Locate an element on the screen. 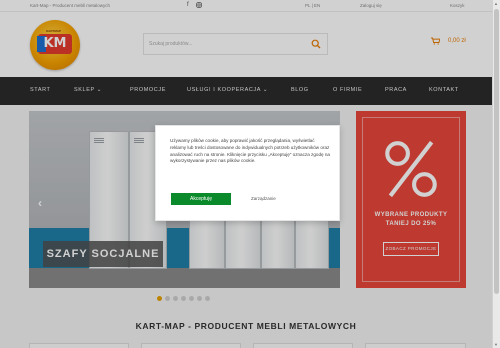 Image resolution: width=500 pixels, height=348 pixels. manage-cookies-link: Zarządzanie is located at coordinates (263, 198).